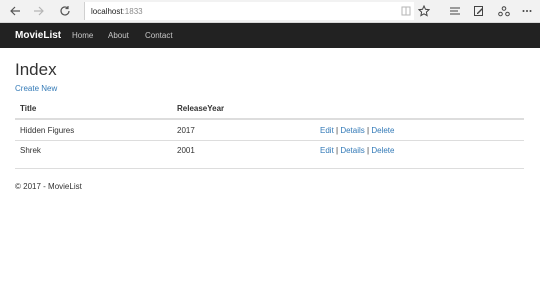  Describe the element at coordinates (39, 11) in the screenshot. I see `forward-arrow-icon` at that location.